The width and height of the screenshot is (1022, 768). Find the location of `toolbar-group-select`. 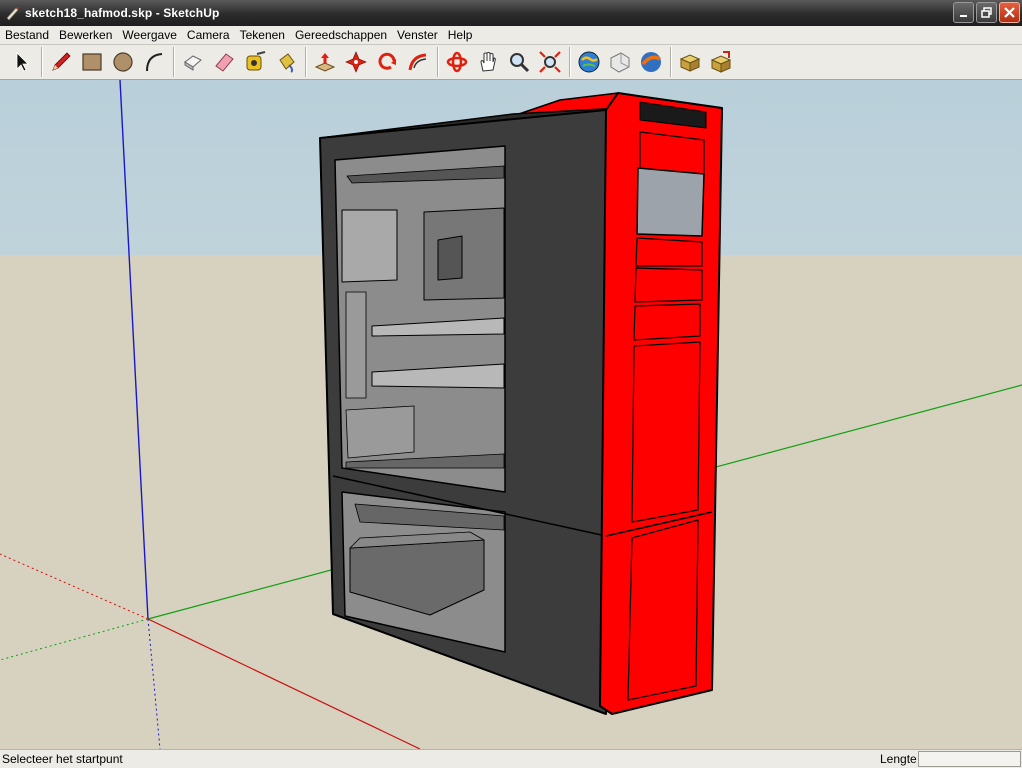

toolbar-group-select is located at coordinates (21, 62).